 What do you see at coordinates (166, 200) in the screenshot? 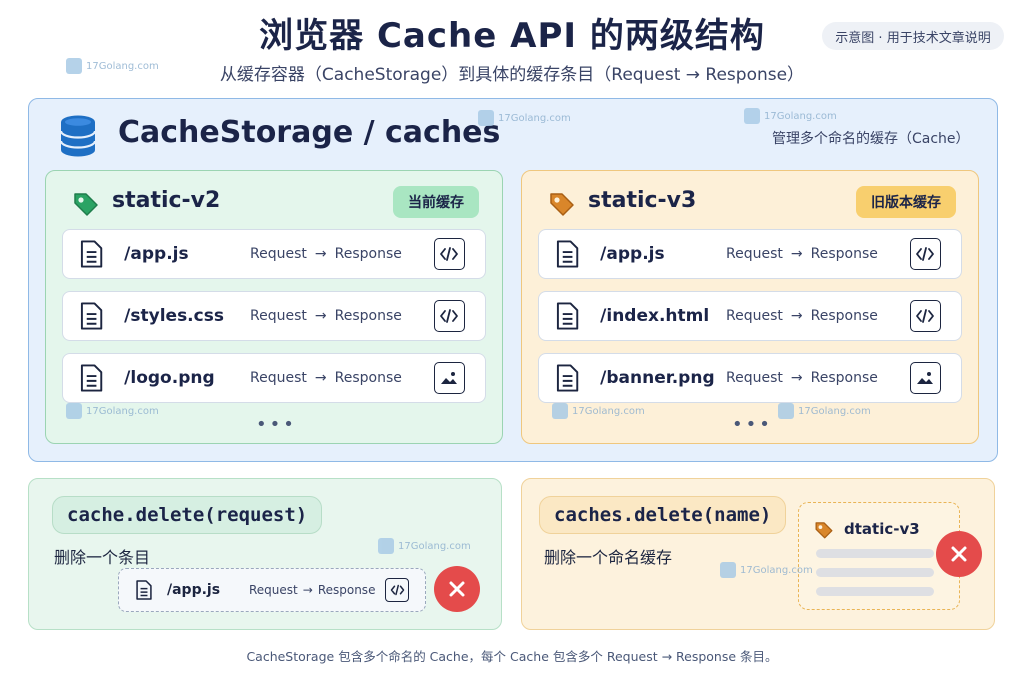
I see `cache-name: static-v2` at bounding box center [166, 200].